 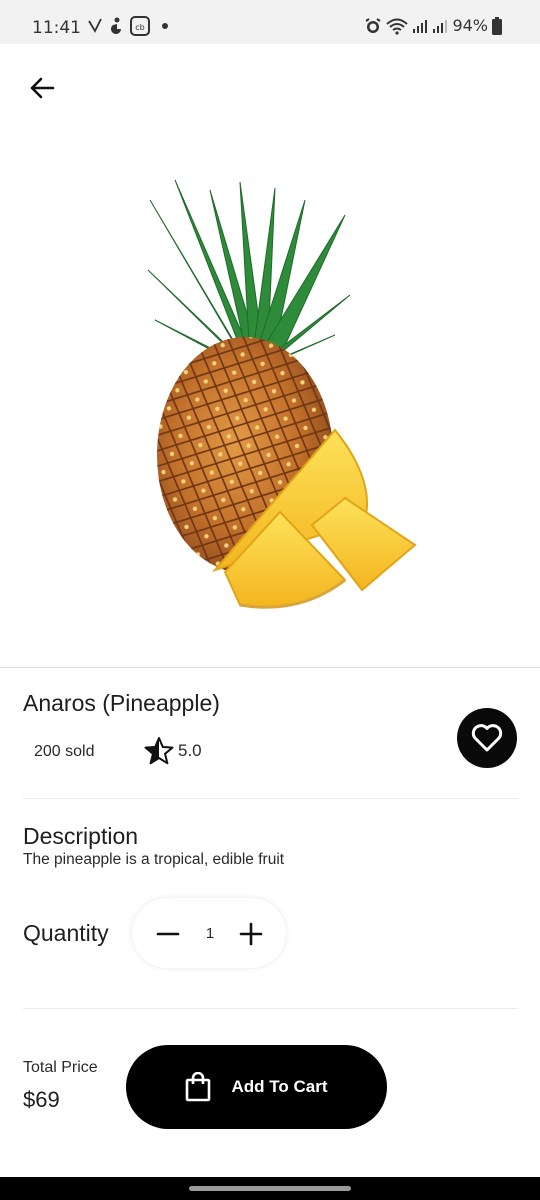 I want to click on add-to-cart-button: Add To Cart, so click(x=256, y=1087).